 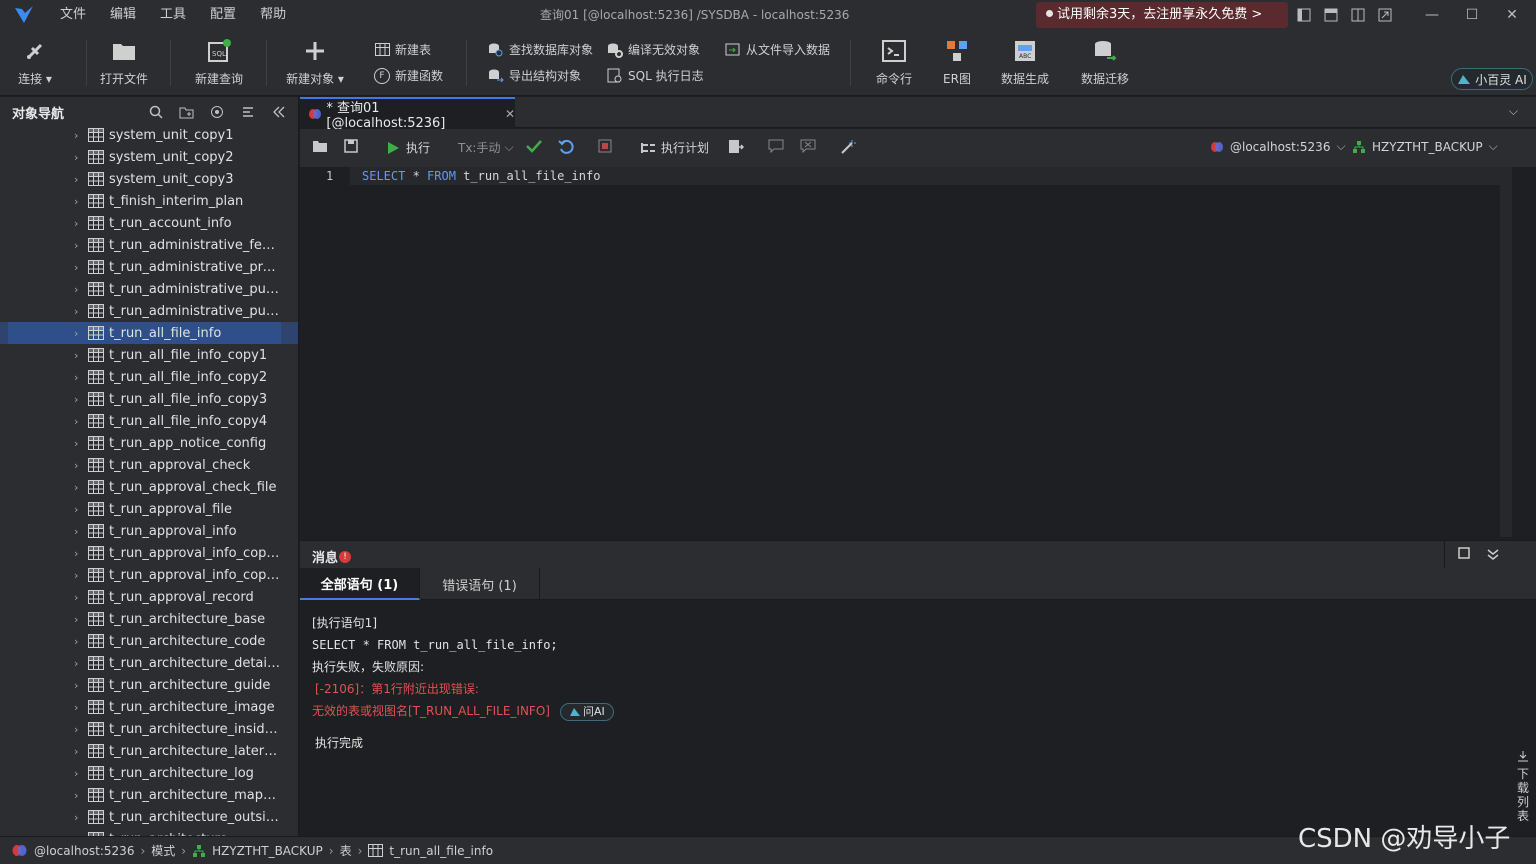 What do you see at coordinates (1025, 62) in the screenshot?
I see `data-gen-button: ABC 数据生成` at bounding box center [1025, 62].